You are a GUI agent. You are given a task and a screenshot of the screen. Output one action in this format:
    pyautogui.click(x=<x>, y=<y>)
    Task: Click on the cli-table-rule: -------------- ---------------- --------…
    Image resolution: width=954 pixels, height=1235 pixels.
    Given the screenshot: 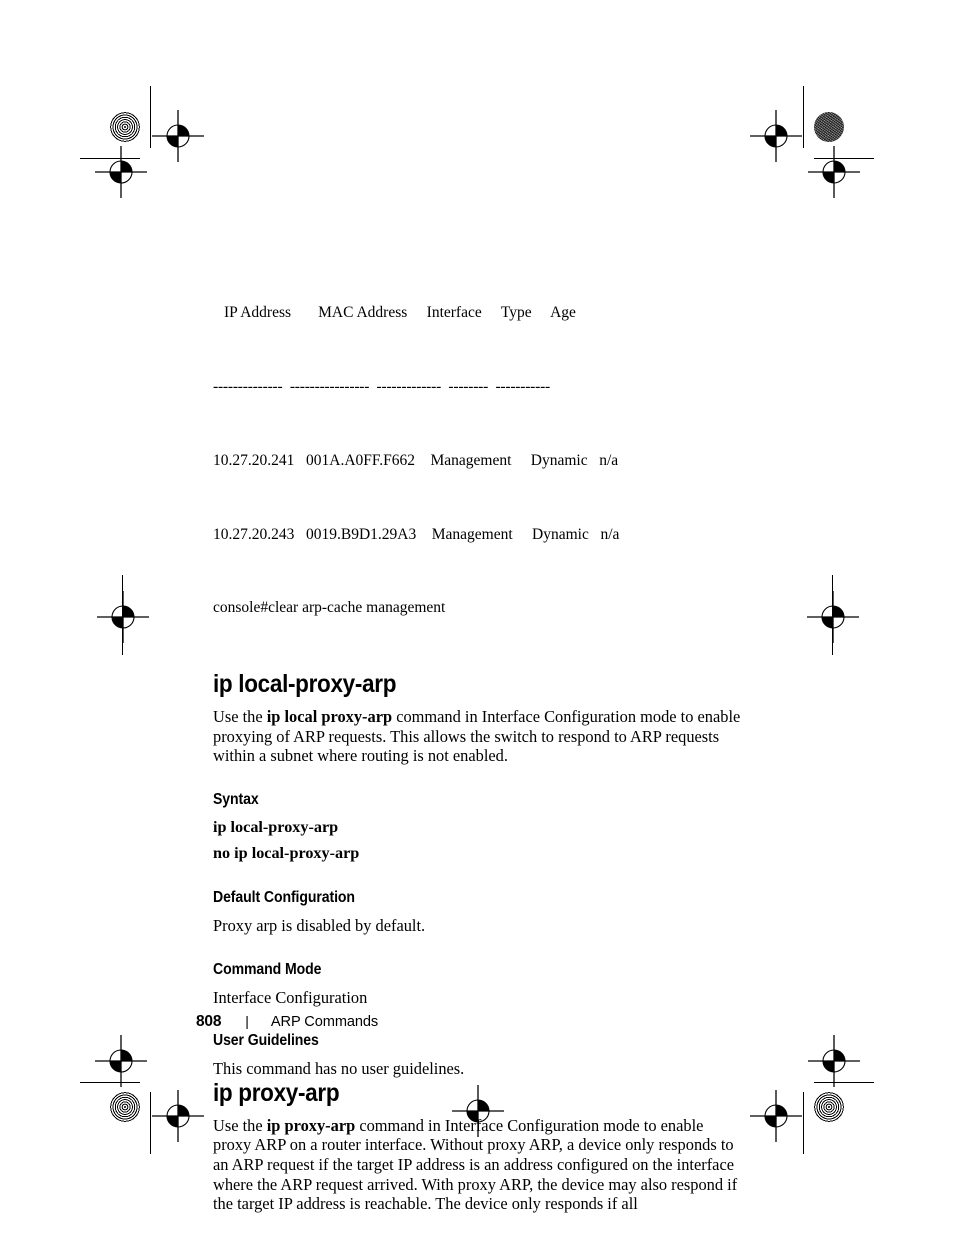 What is the action you would take?
    pyautogui.click(x=382, y=386)
    